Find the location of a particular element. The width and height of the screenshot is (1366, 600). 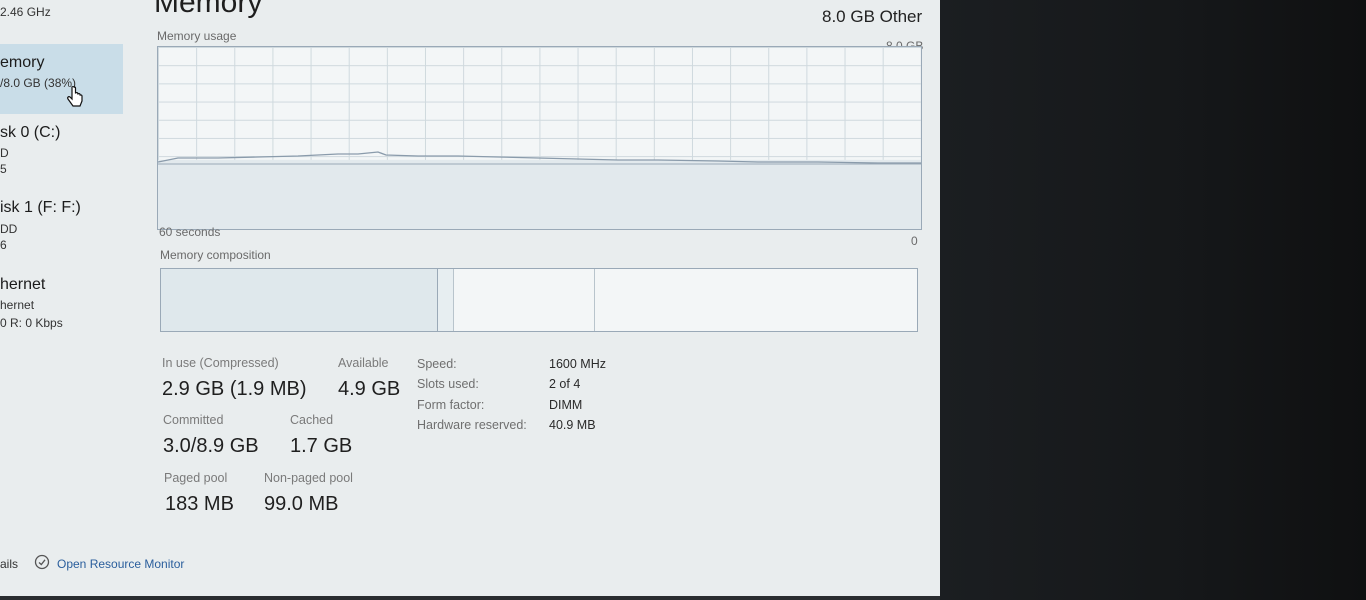

sidebar-item-label: hernet is located at coordinates (23, 284).